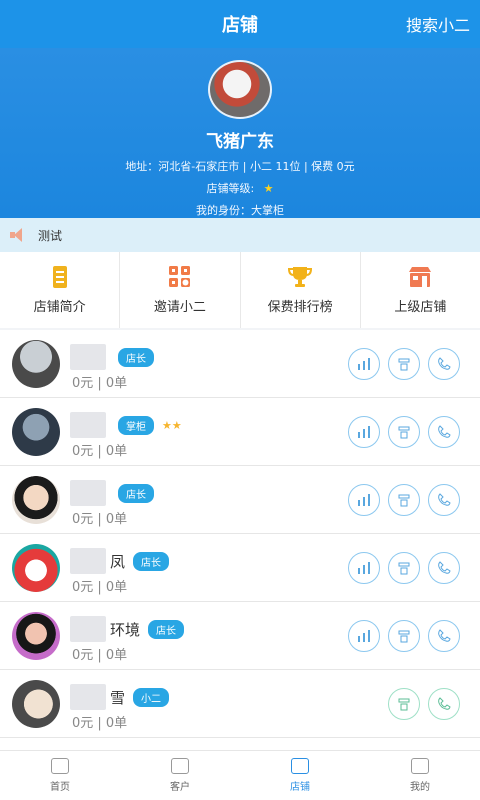 Image resolution: width=480 pixels, height=800 pixels. I want to click on member-name-text: 雪, so click(118, 697).